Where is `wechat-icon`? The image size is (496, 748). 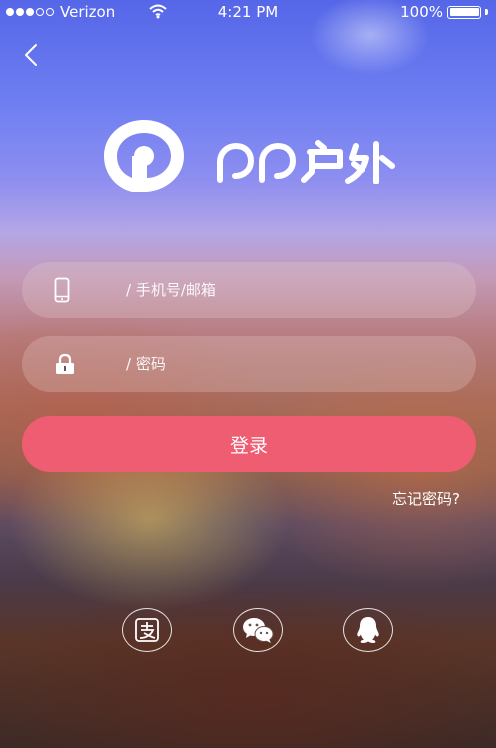 wechat-icon is located at coordinates (258, 630).